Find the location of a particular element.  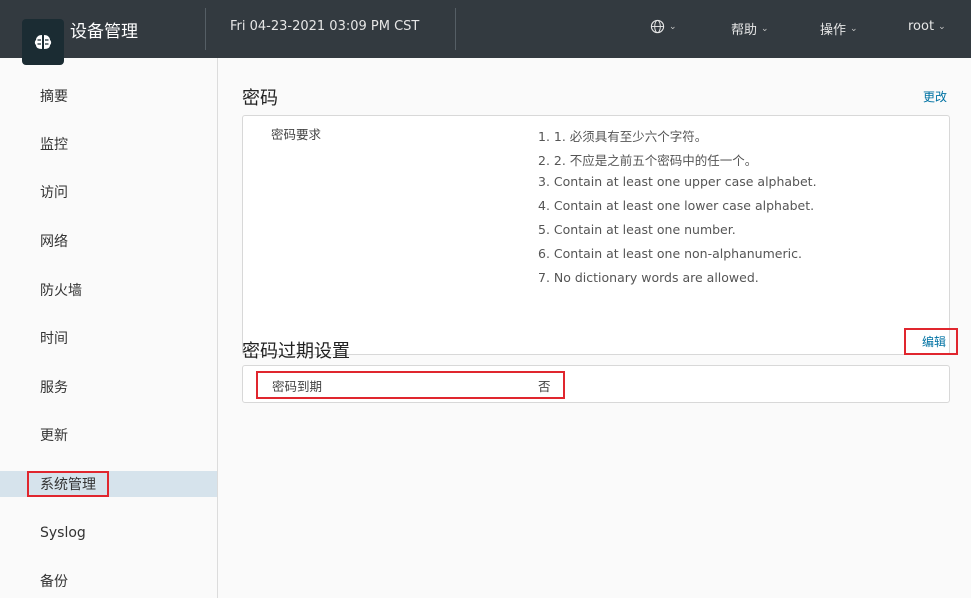

sidebar-item-services: 服务 is located at coordinates (108, 387).